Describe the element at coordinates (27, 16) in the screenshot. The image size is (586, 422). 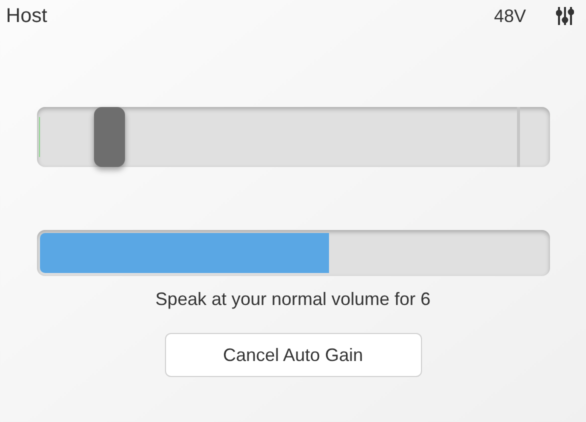
I see `title: Host` at that location.